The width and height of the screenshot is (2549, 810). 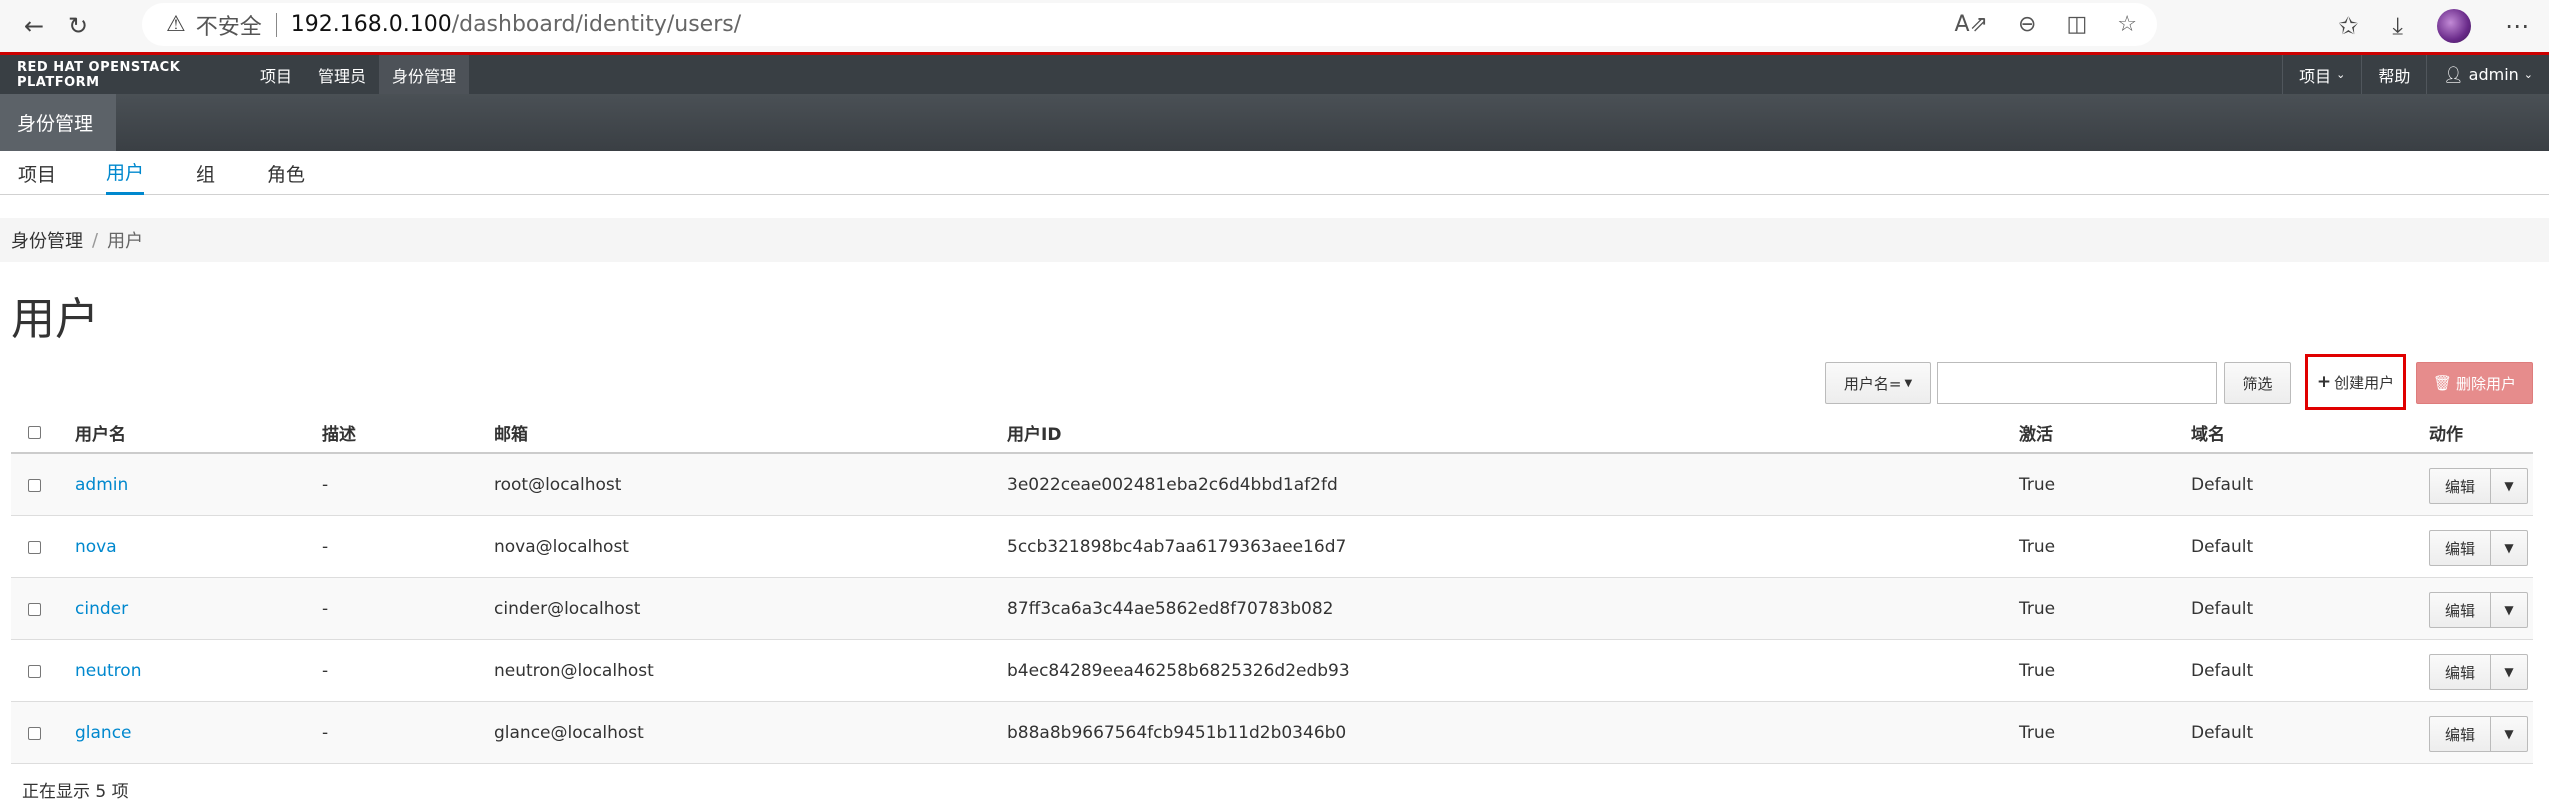 What do you see at coordinates (2341, 74) in the screenshot?
I see `chevron-down-icon: ⌄` at bounding box center [2341, 74].